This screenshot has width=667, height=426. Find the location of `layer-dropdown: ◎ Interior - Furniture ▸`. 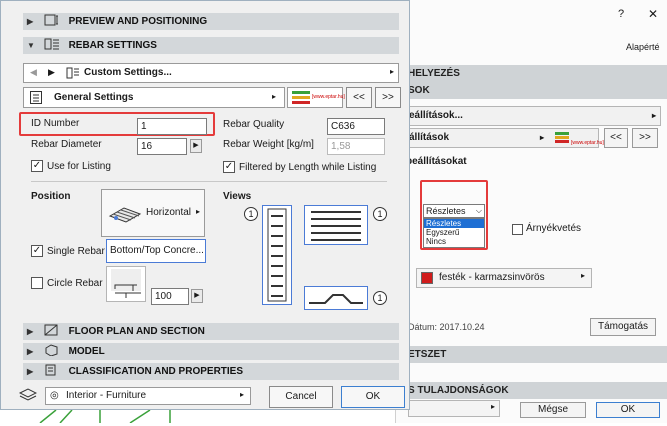

layer-dropdown: ◎ Interior - Furniture ▸ is located at coordinates (148, 396).